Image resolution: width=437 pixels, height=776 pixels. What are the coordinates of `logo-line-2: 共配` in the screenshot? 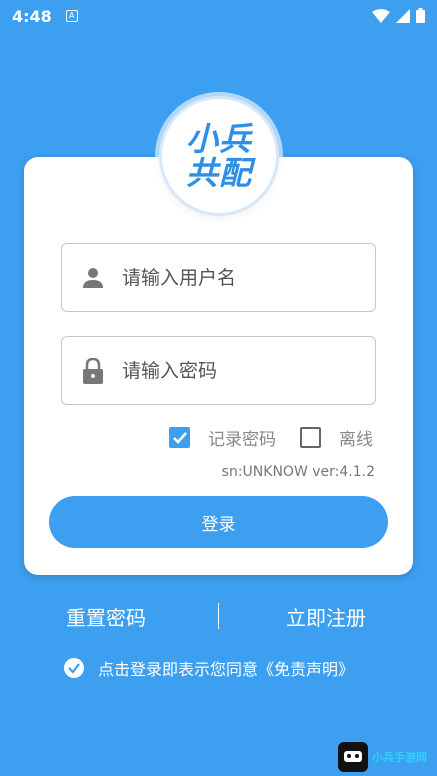 It's located at (218, 173).